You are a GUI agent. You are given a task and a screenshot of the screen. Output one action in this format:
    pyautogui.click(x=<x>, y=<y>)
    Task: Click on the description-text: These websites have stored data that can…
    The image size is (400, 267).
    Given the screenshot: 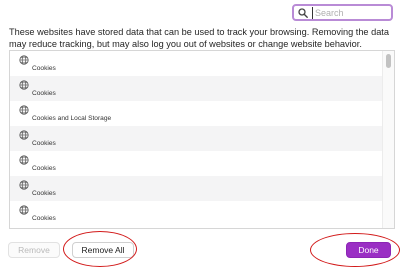 What is the action you would take?
    pyautogui.click(x=199, y=38)
    